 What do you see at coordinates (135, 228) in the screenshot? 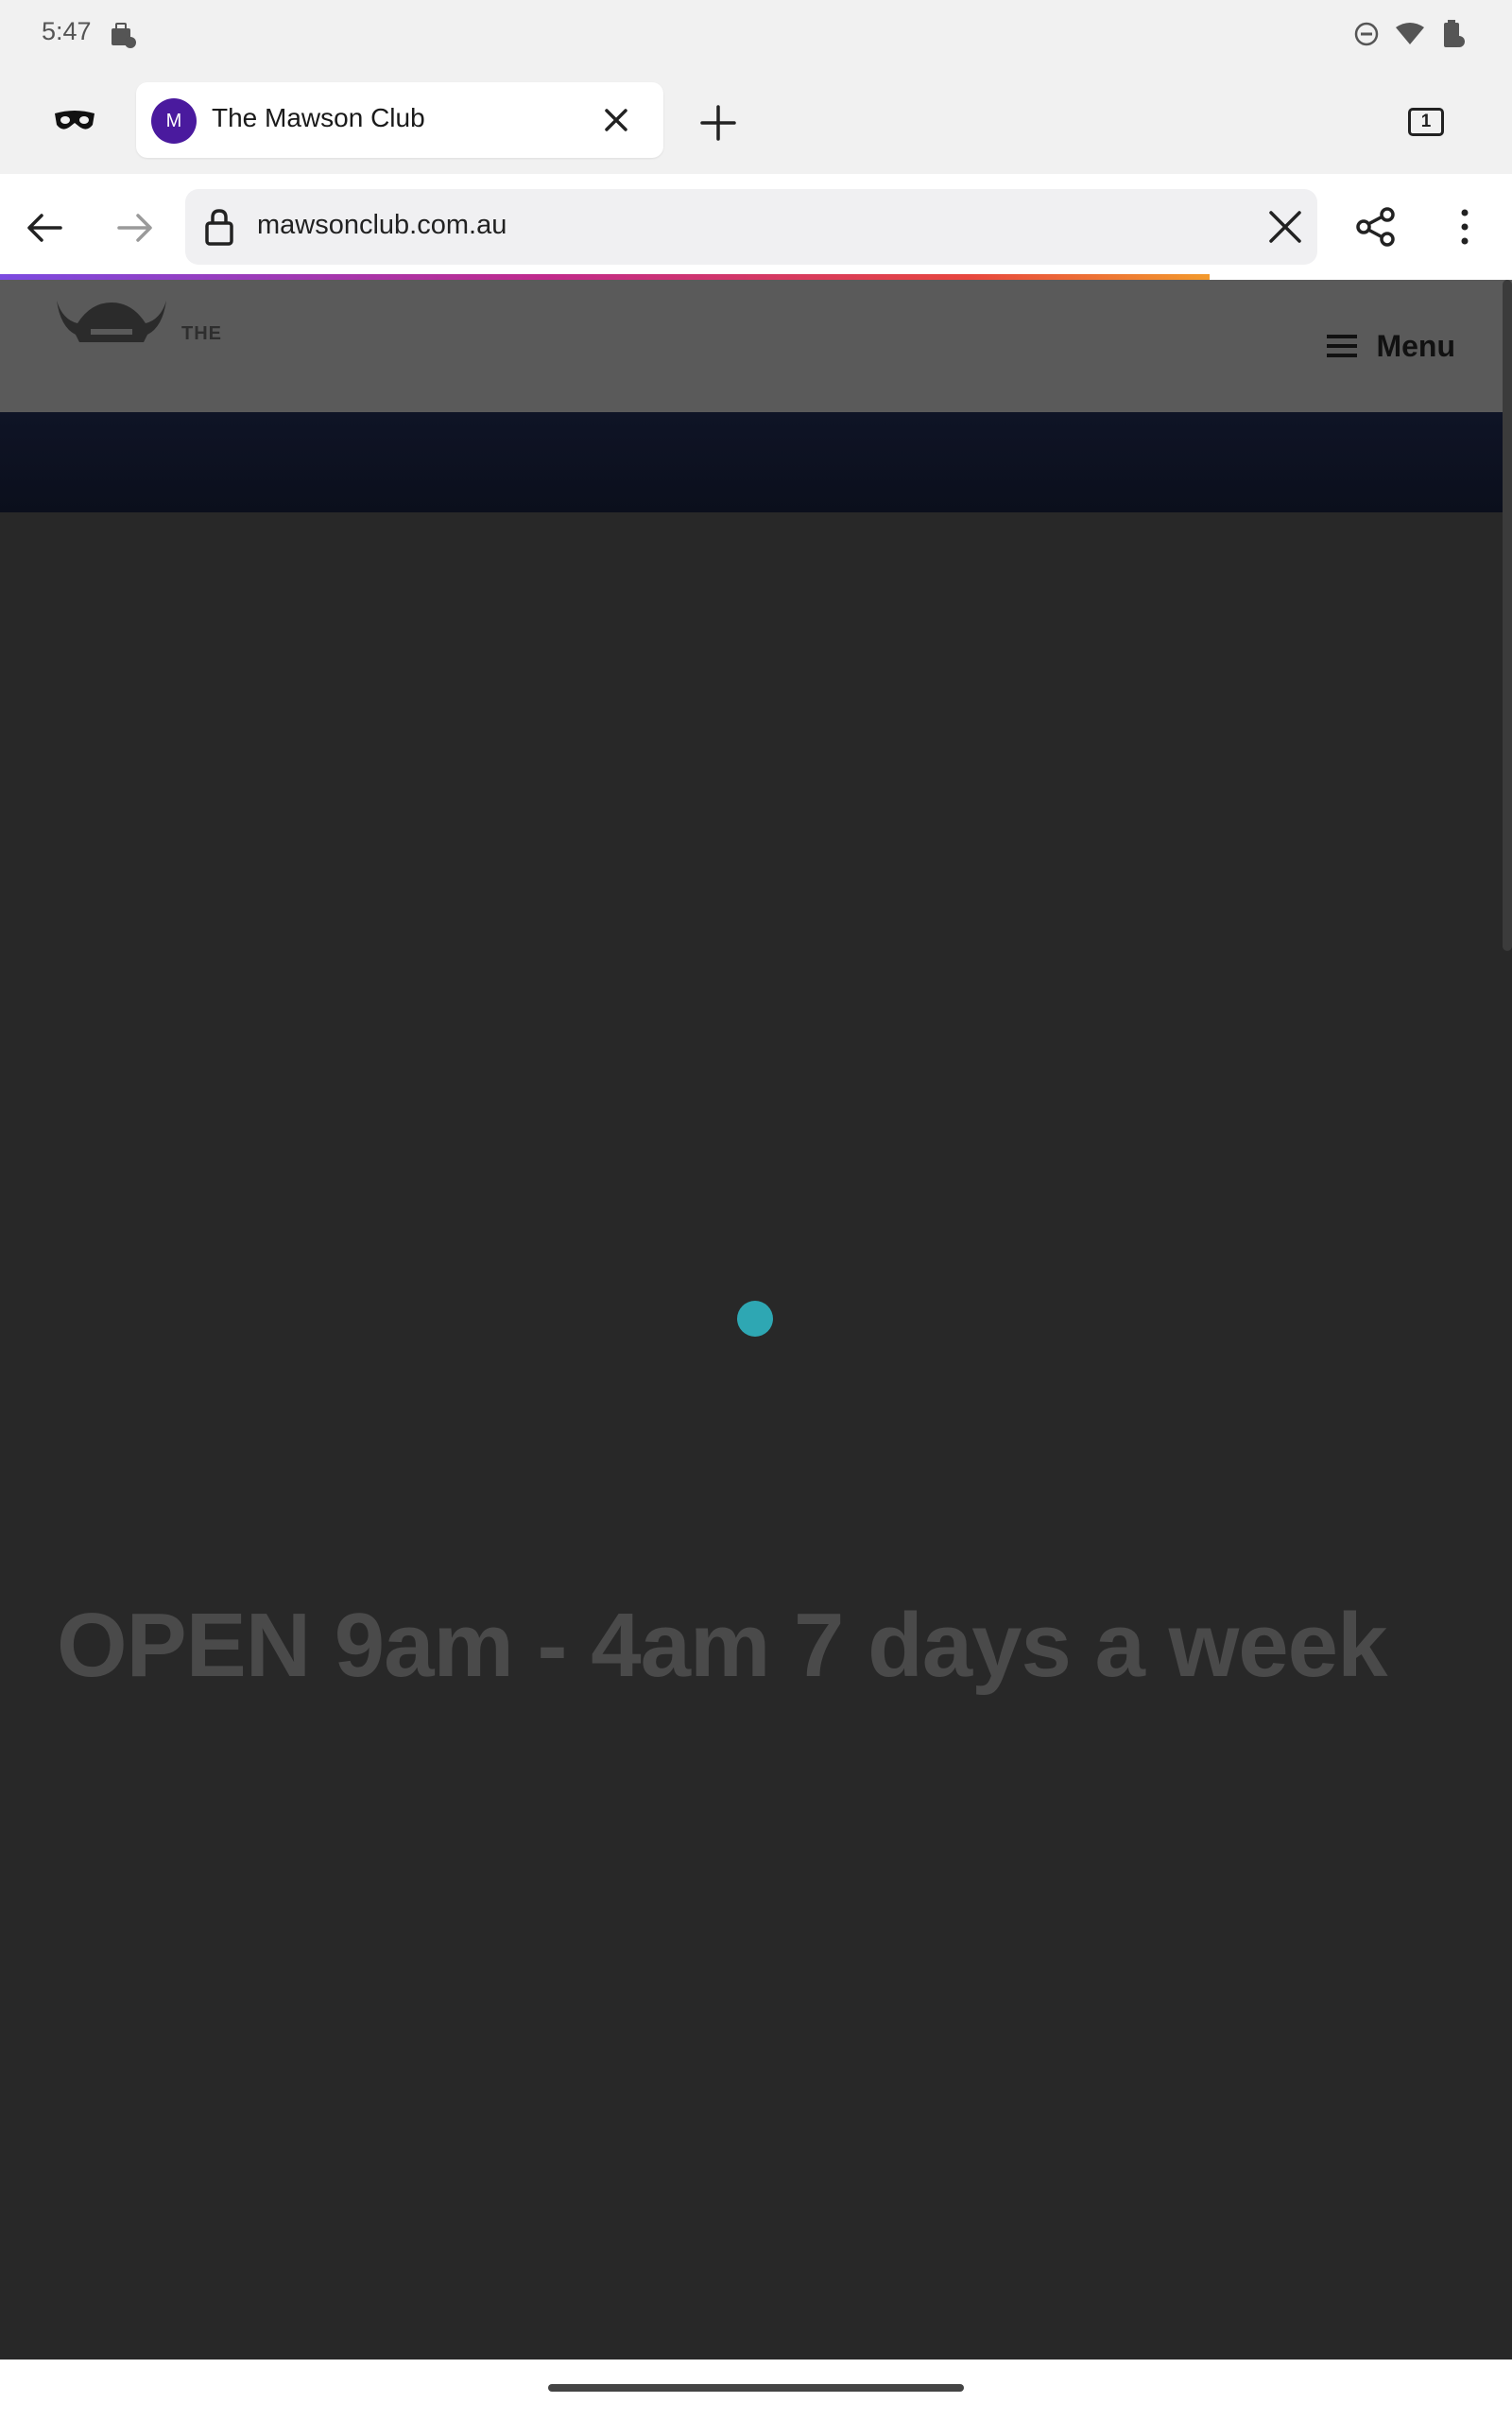
I see `arrow-right-icon` at bounding box center [135, 228].